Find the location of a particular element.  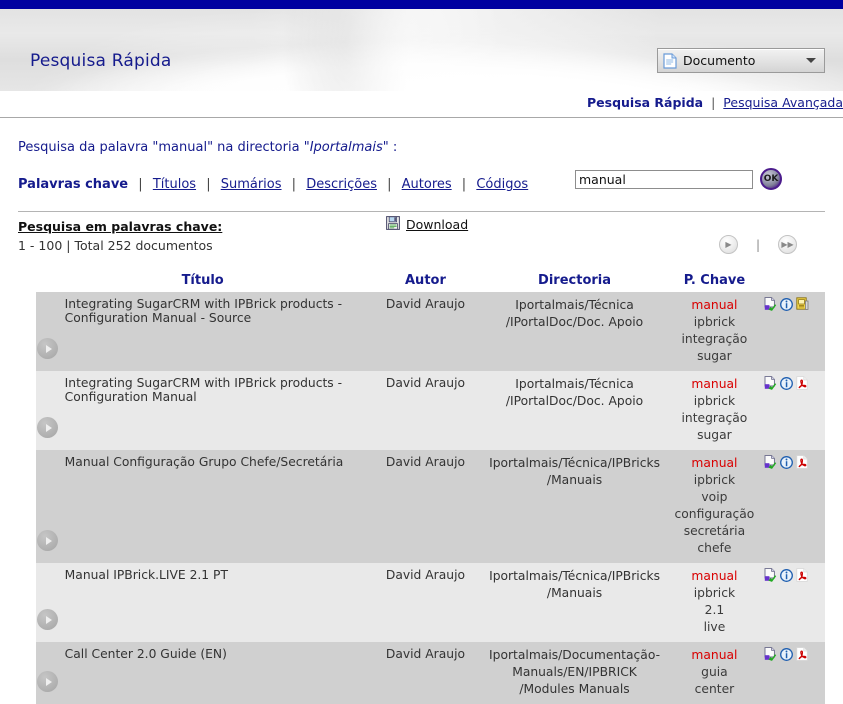

filter-tab-titles: Títulos is located at coordinates (174, 184).